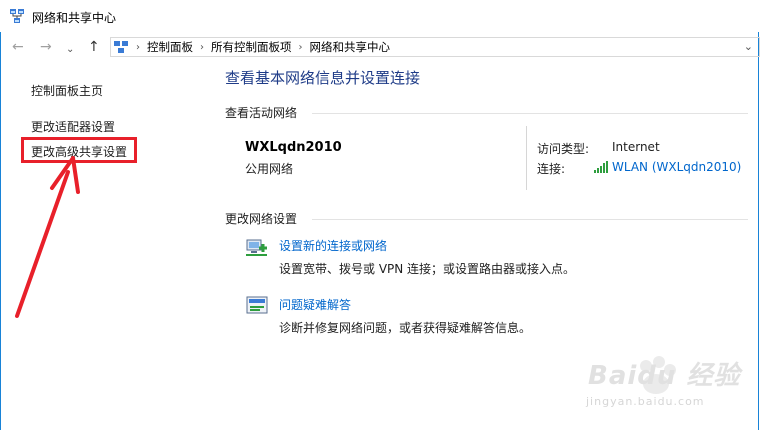 Image resolution: width=761 pixels, height=430 pixels. I want to click on breadcrumb: › 控制面板 › 所有控制面板项 › 网络和共享中心, so click(250, 47).